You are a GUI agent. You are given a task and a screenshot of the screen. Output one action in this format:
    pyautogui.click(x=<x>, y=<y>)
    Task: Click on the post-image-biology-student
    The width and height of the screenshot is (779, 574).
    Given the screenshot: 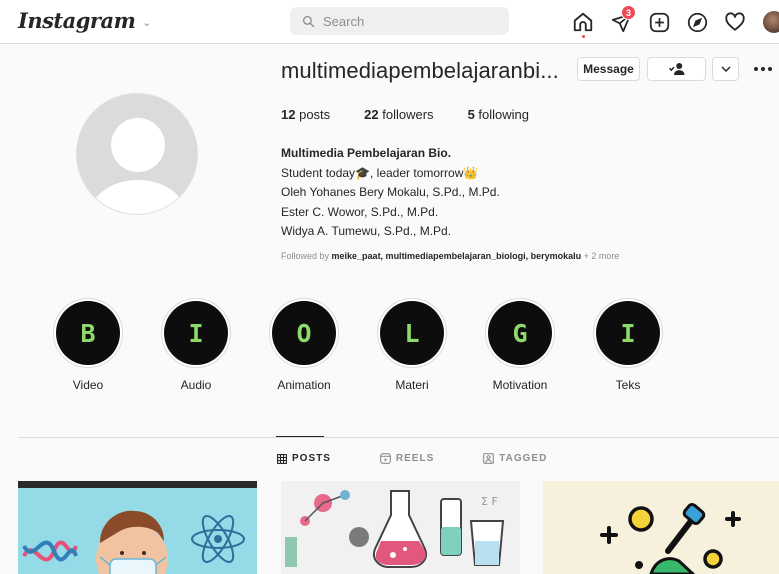 What is the action you would take?
    pyautogui.click(x=137, y=527)
    